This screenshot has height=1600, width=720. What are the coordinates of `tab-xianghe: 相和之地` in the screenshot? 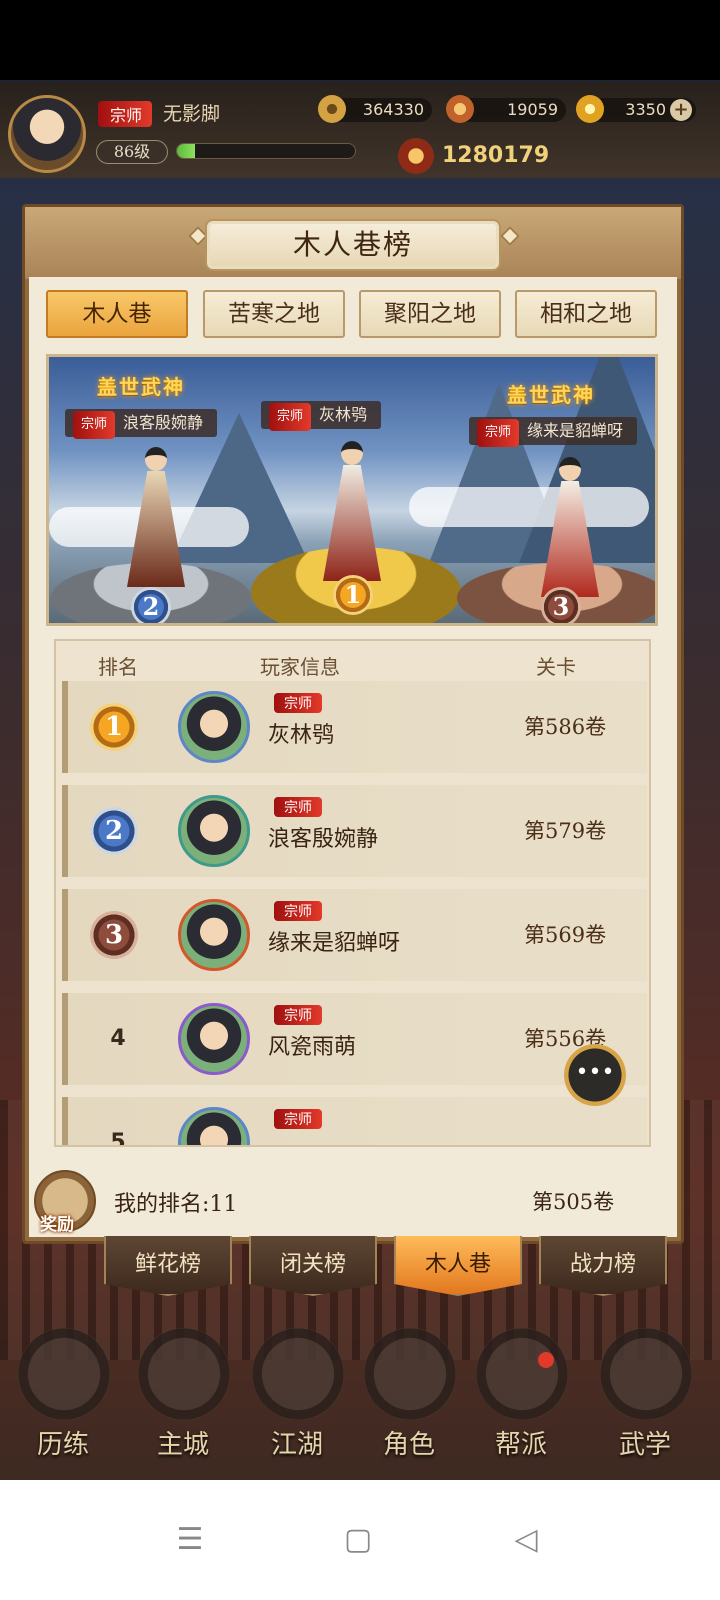 It's located at (586, 314).